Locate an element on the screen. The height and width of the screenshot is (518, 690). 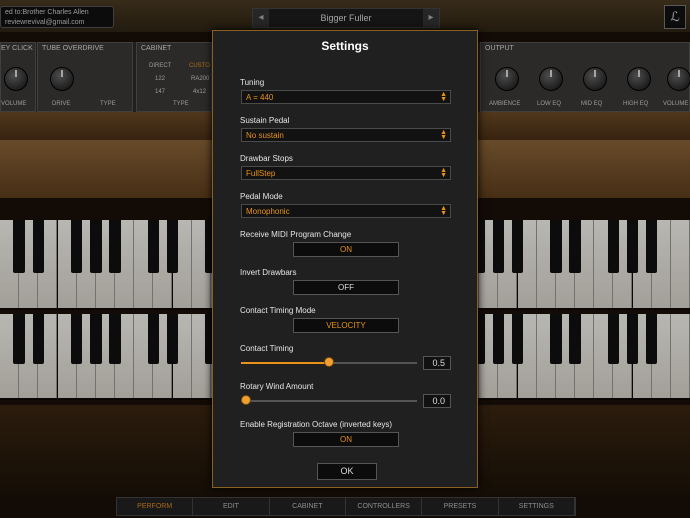
contact-timing-mode-label: Contact Timing Mode is located at coordinates (278, 310).